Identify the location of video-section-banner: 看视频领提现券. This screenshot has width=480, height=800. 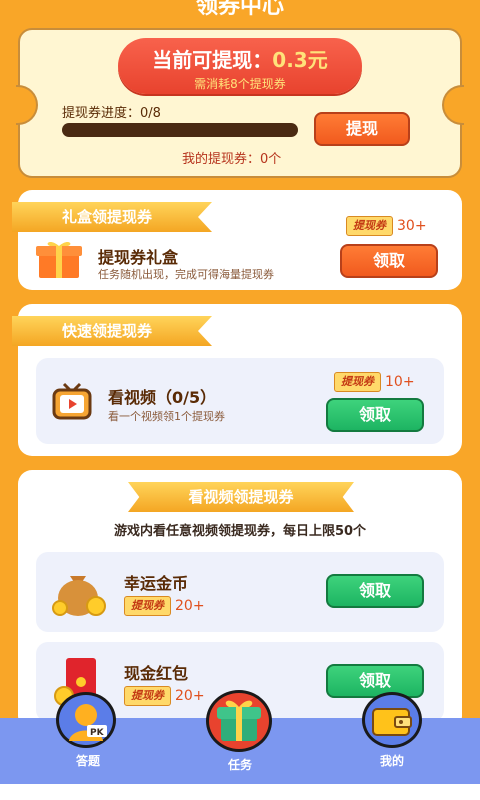
(241, 497).